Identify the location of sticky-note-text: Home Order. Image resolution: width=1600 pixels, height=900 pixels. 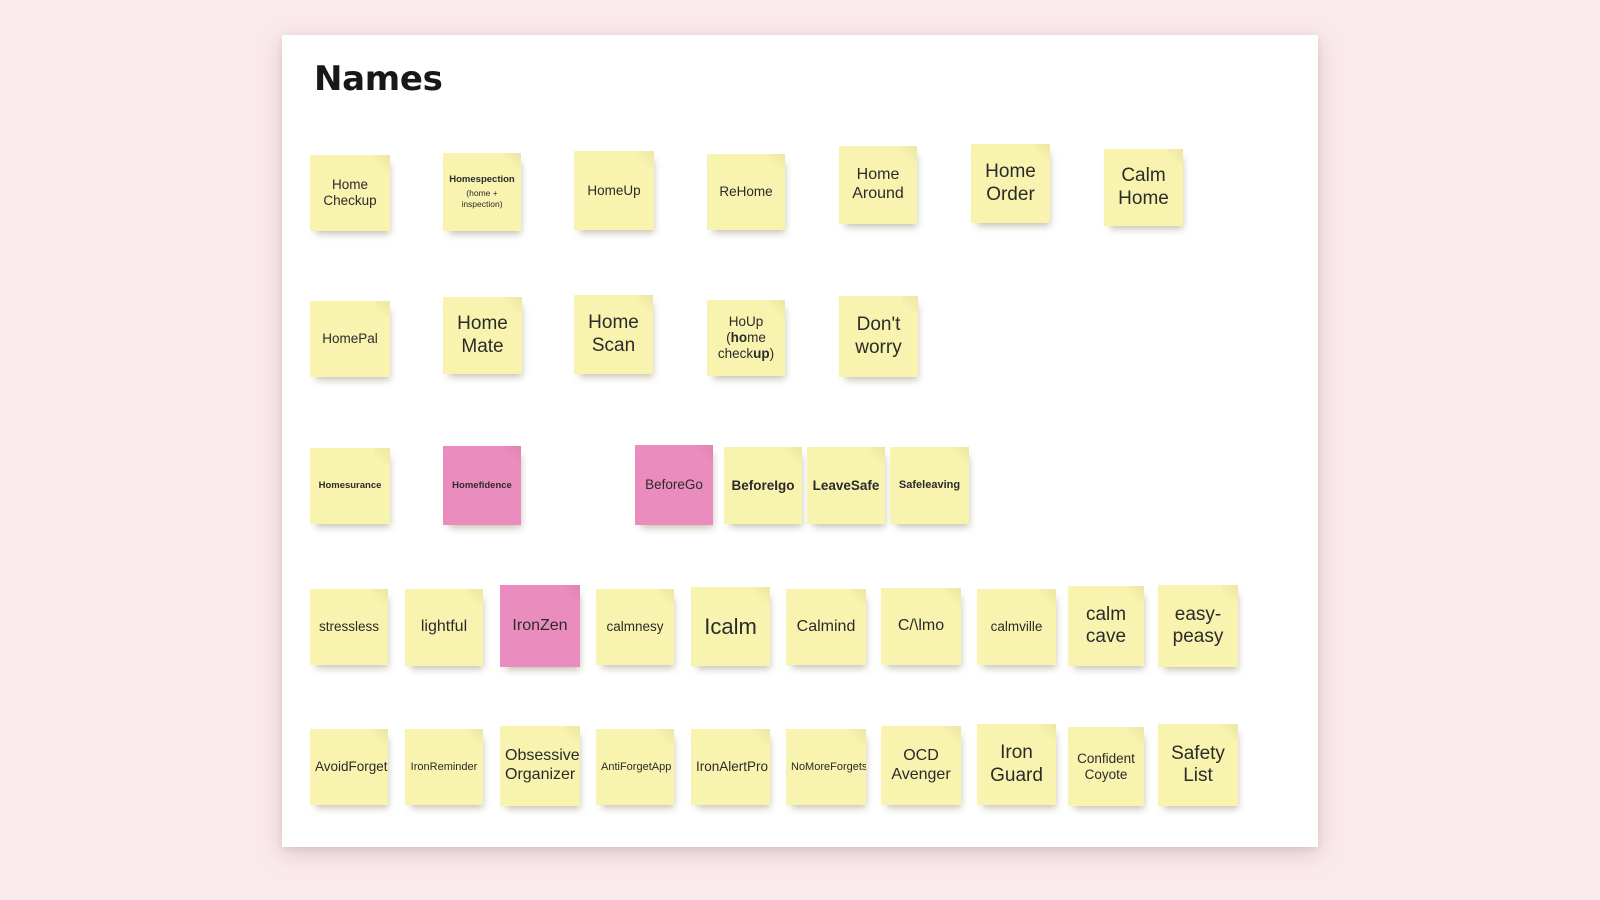
(1010, 183).